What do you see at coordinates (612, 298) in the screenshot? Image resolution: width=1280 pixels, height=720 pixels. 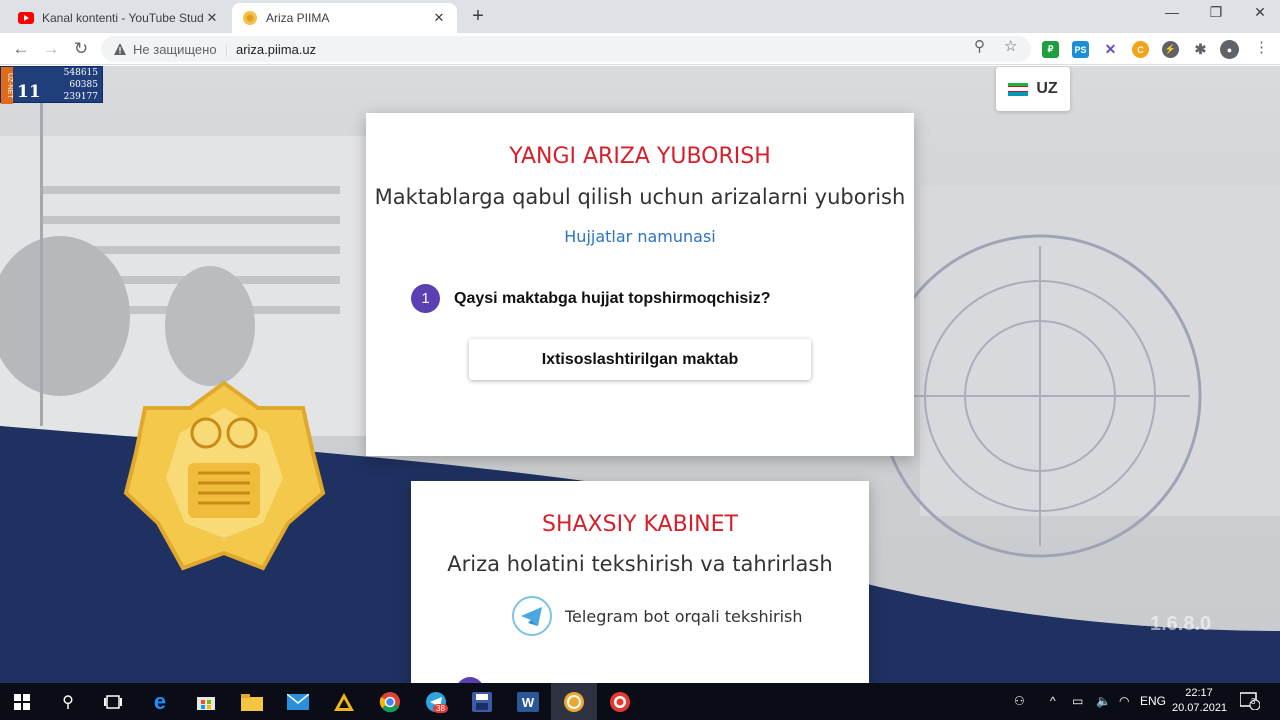 I see `step-question-text: Qaysi maktabga hujjat topshirmoqchisiz?` at bounding box center [612, 298].